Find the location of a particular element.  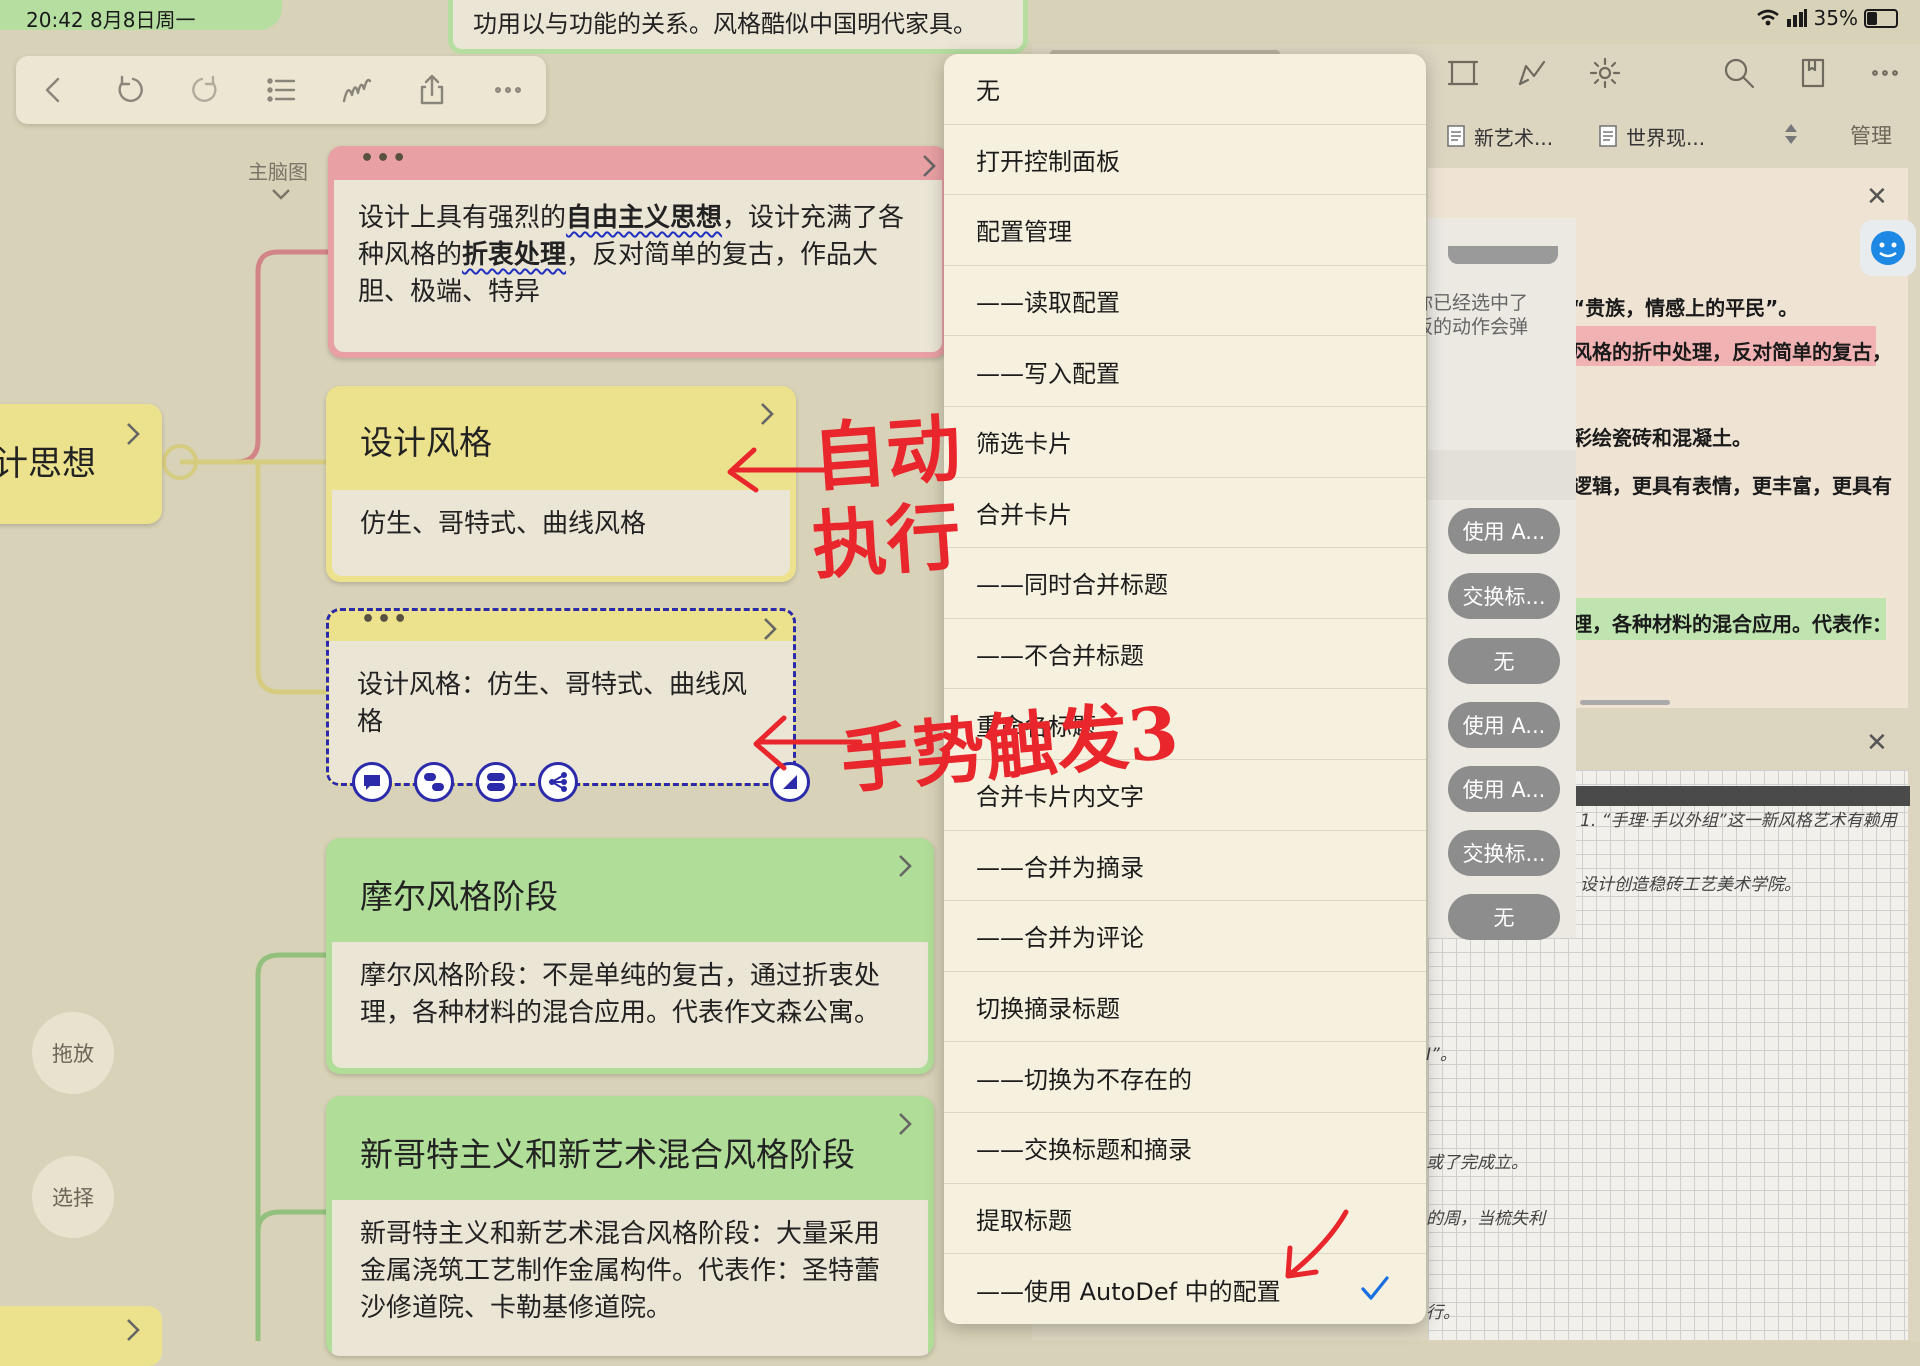

annotation-execute: 执行 is located at coordinates (886, 542).